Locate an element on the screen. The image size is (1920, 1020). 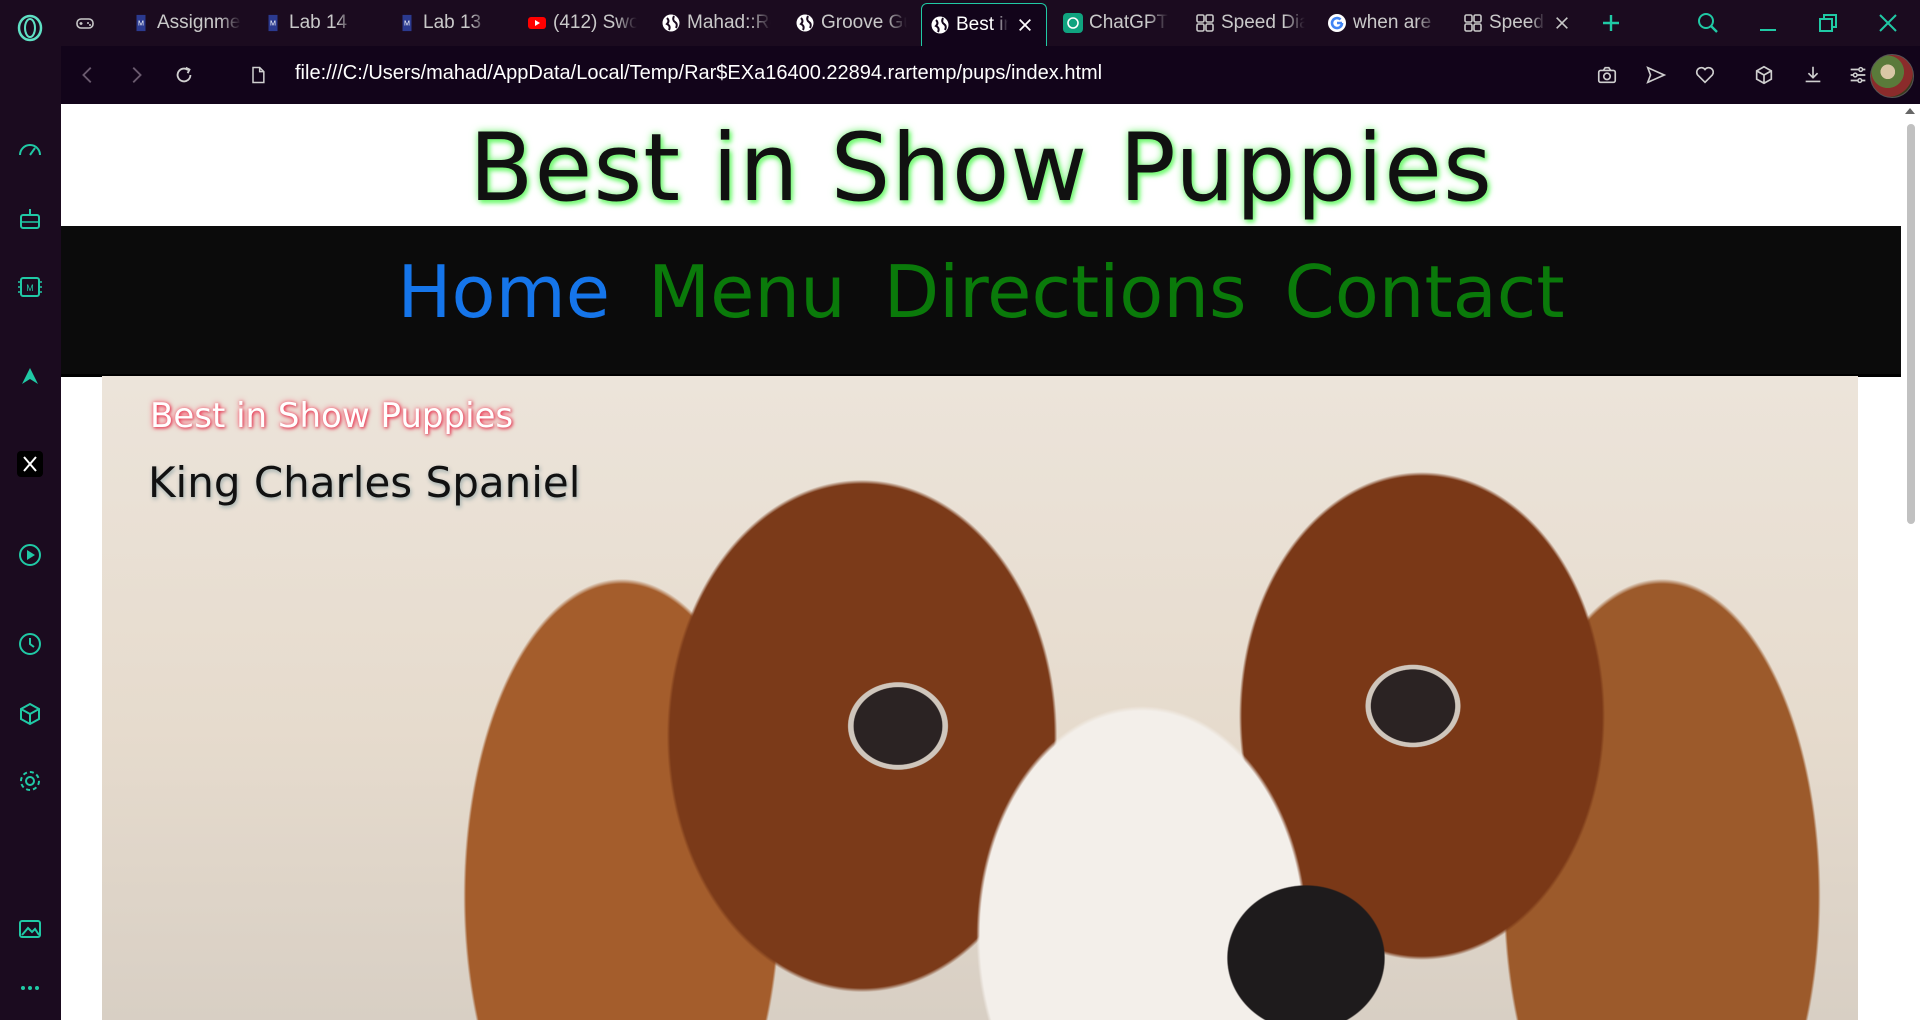
tab-title: Groove Gu is located at coordinates (864, 22).